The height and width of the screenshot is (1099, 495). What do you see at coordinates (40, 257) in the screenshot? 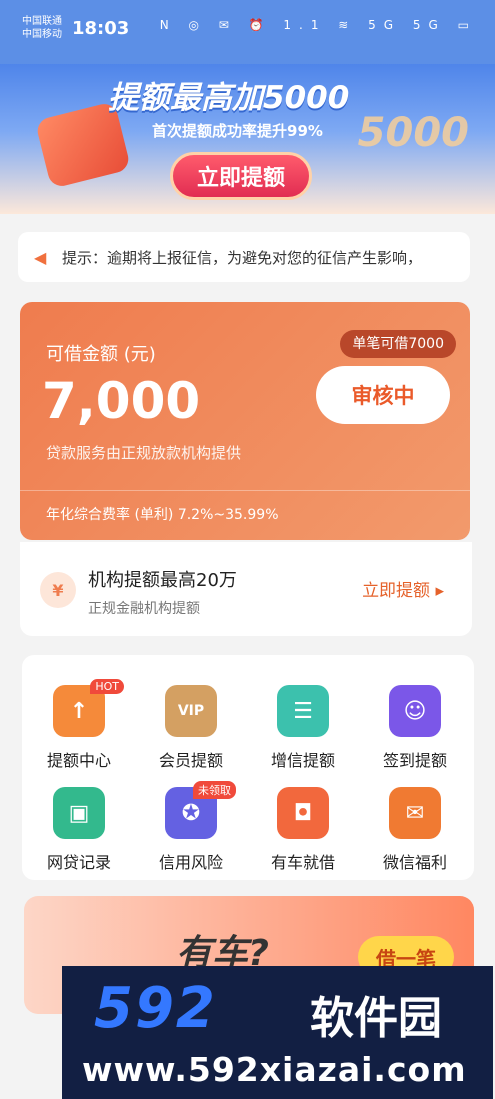
I see `speaker-icon: ◀` at bounding box center [40, 257].